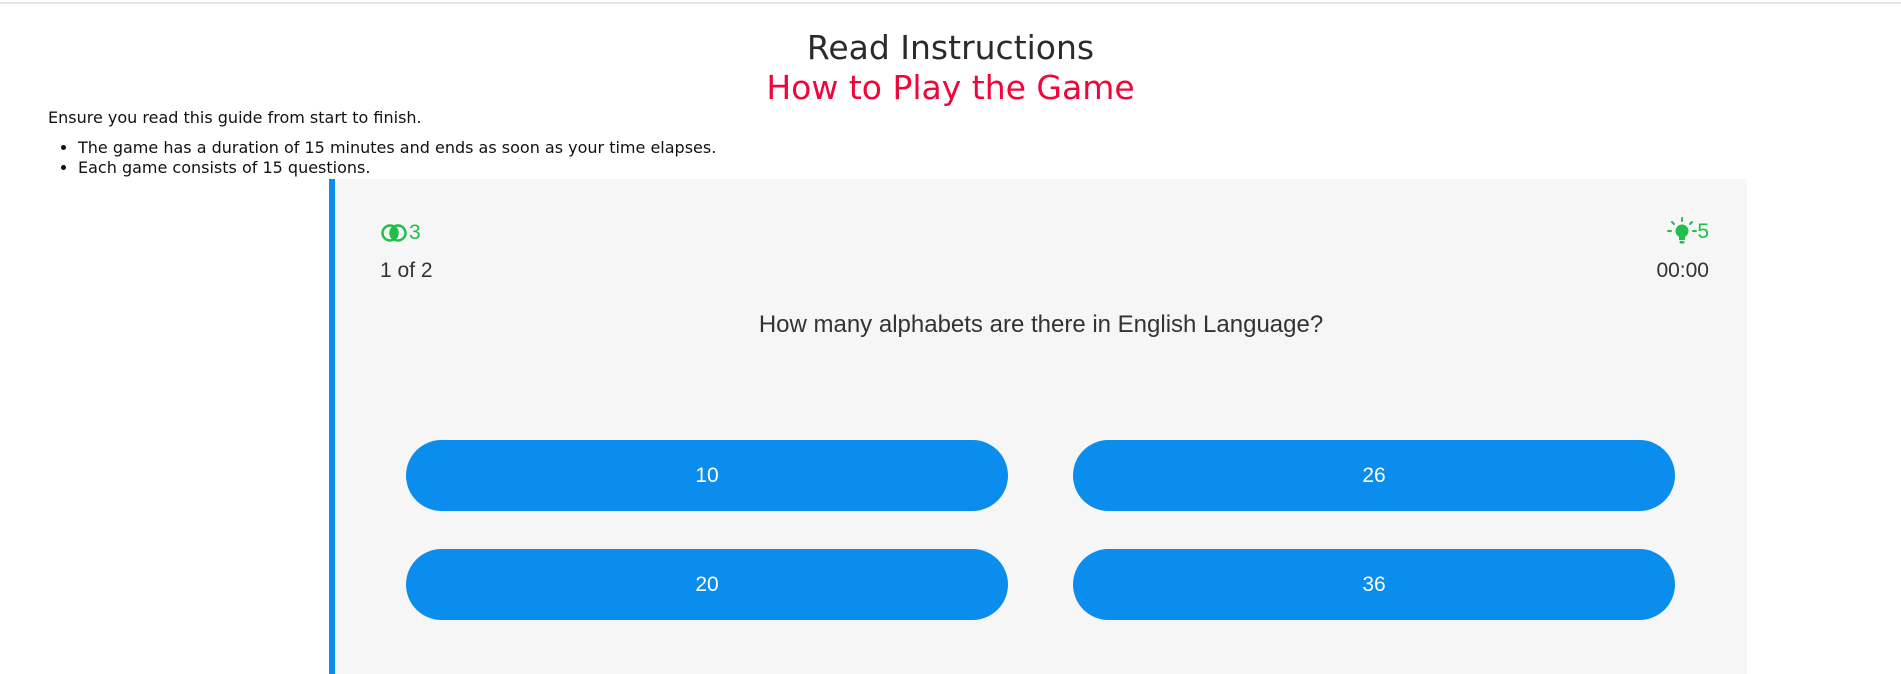 This screenshot has height=674, width=1901. I want to click on option-button: 36, so click(1374, 584).